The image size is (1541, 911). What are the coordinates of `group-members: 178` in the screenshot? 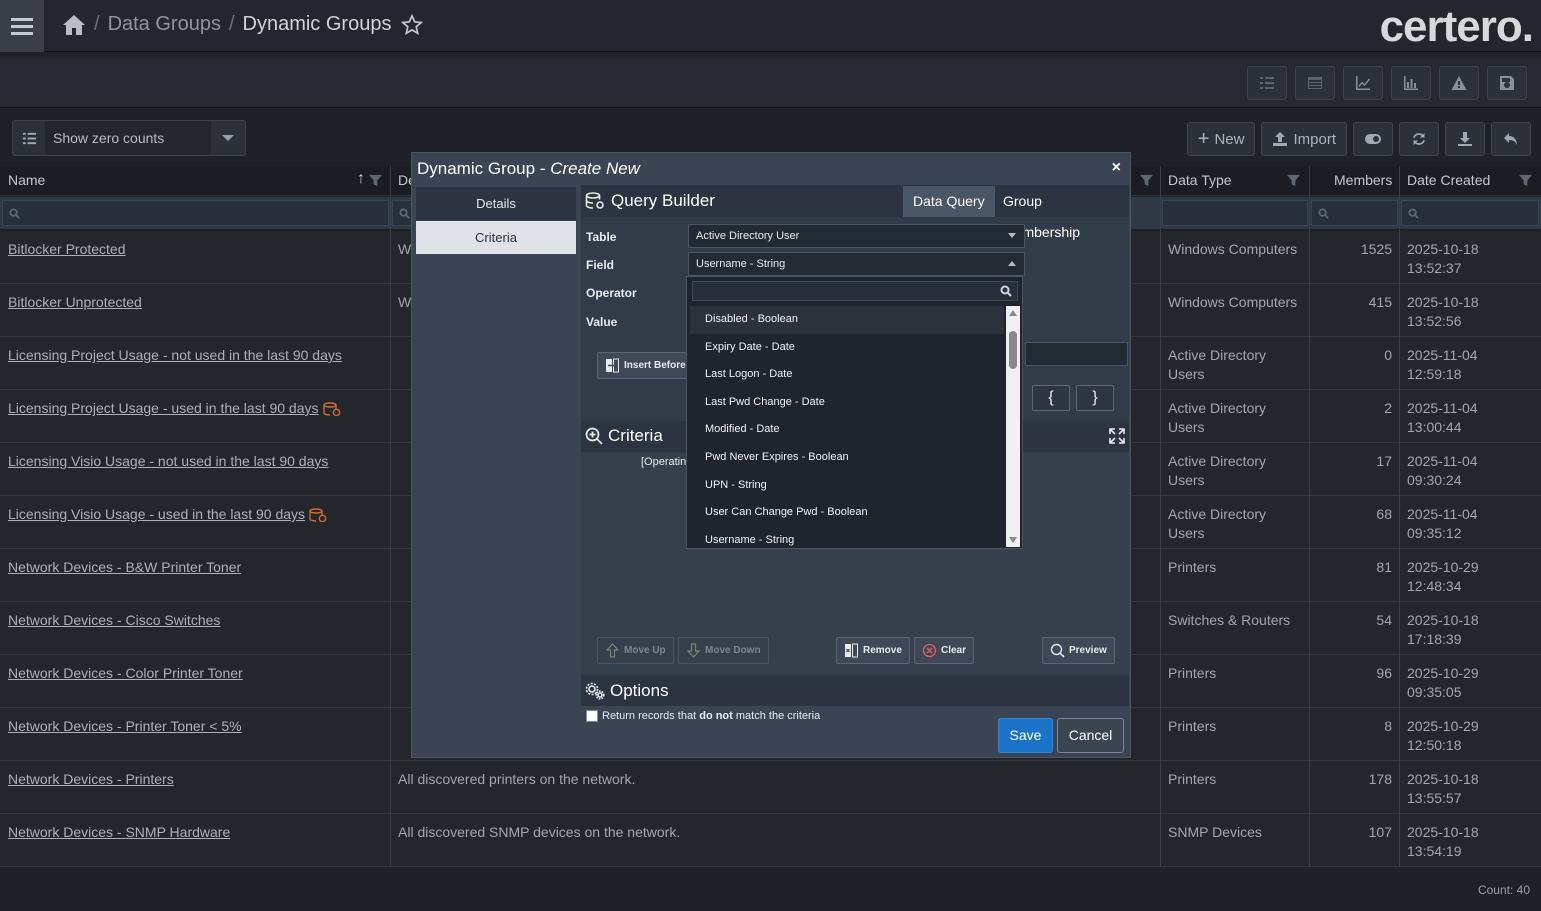 It's located at (1380, 779).